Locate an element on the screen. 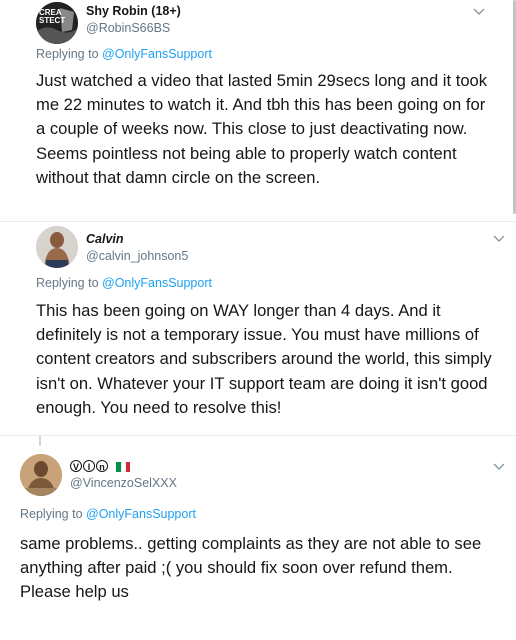 Image resolution: width=516 pixels, height=640 pixels. username: @RobinS66BS is located at coordinates (128, 28).